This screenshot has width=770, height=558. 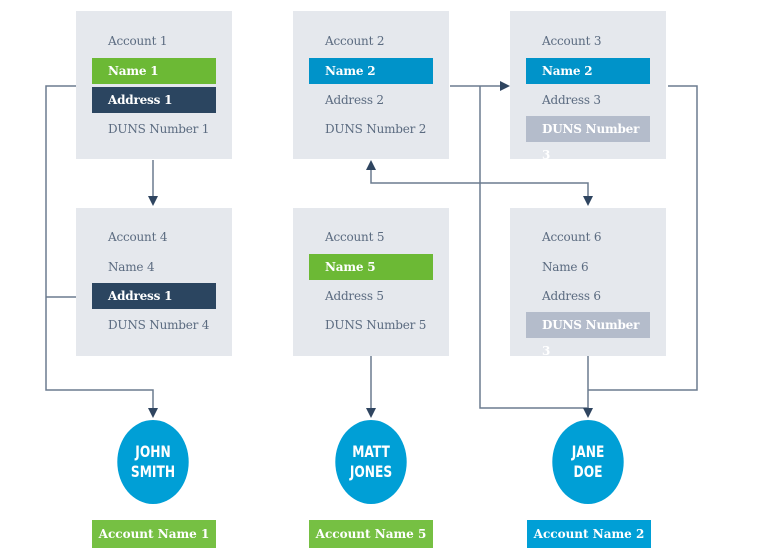 I want to click on arrow-right-acct3, so click(x=505, y=86).